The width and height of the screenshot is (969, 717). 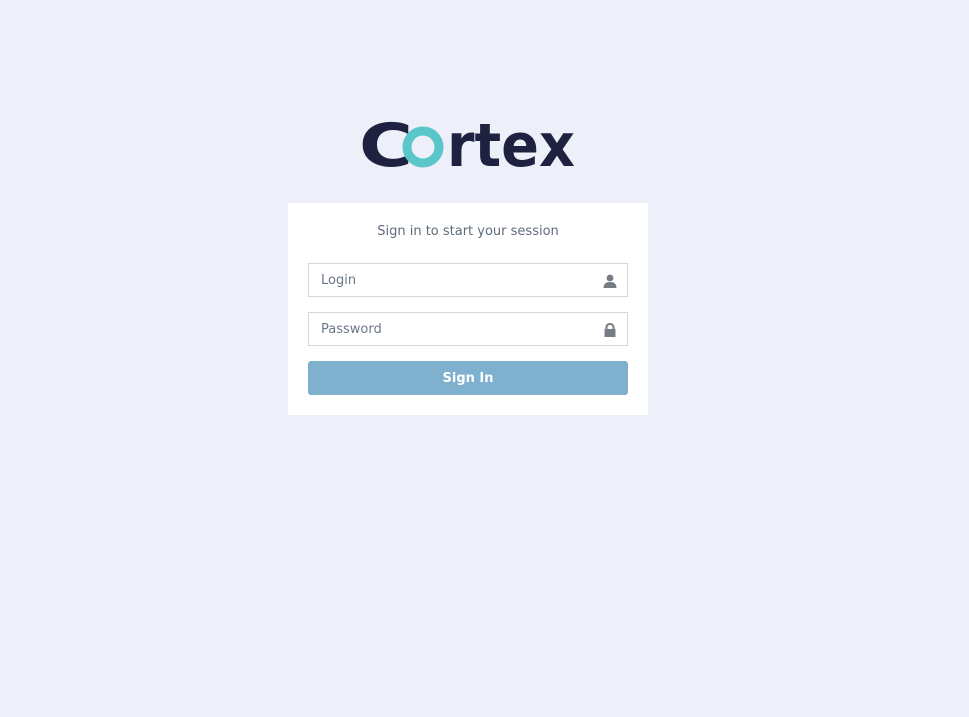 I want to click on login-input, so click(x=468, y=280).